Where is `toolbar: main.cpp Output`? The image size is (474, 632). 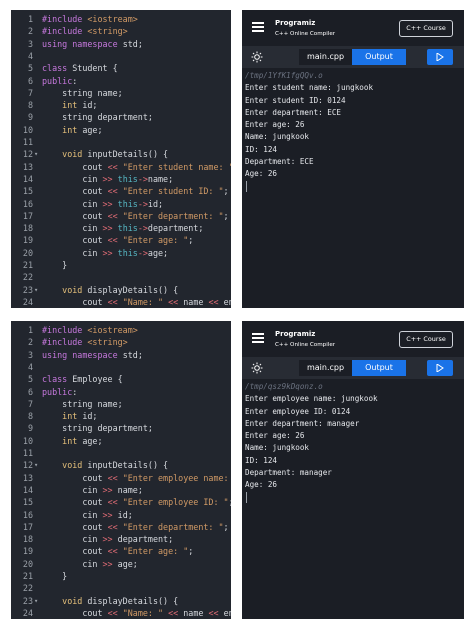
toolbar: main.cpp Output is located at coordinates (353, 368).